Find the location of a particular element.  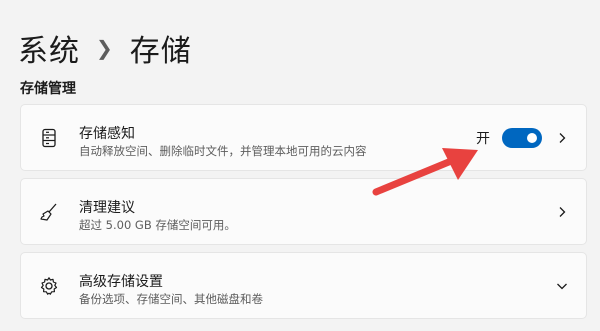

breadcrumb-parent: 系统 is located at coordinates (49, 48).